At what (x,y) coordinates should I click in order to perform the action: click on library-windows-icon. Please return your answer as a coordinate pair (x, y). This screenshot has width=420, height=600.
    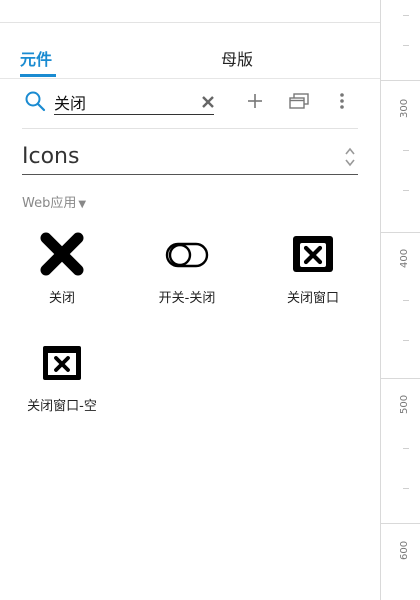
    Looking at the image, I should click on (299, 101).